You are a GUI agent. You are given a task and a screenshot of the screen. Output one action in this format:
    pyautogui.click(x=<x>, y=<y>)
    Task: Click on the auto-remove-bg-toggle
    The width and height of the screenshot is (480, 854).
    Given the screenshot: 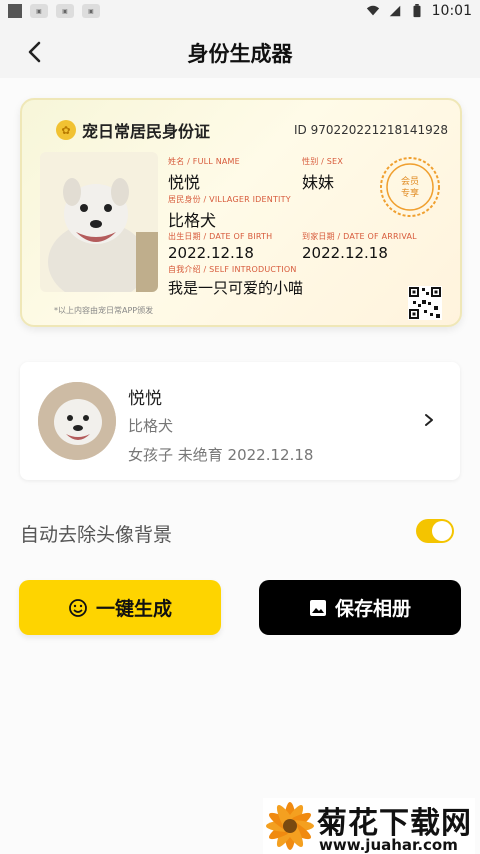 What is the action you would take?
    pyautogui.click(x=435, y=531)
    